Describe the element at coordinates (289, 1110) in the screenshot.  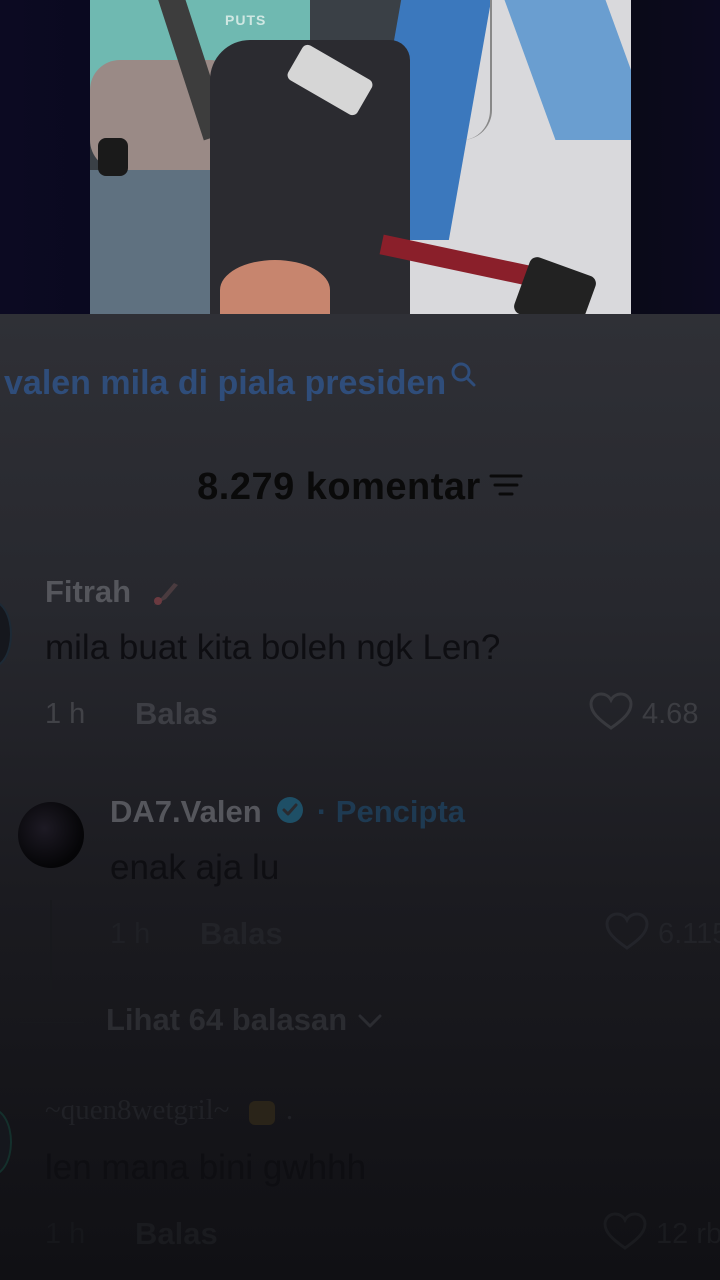
I see `username-suffix: .` at that location.